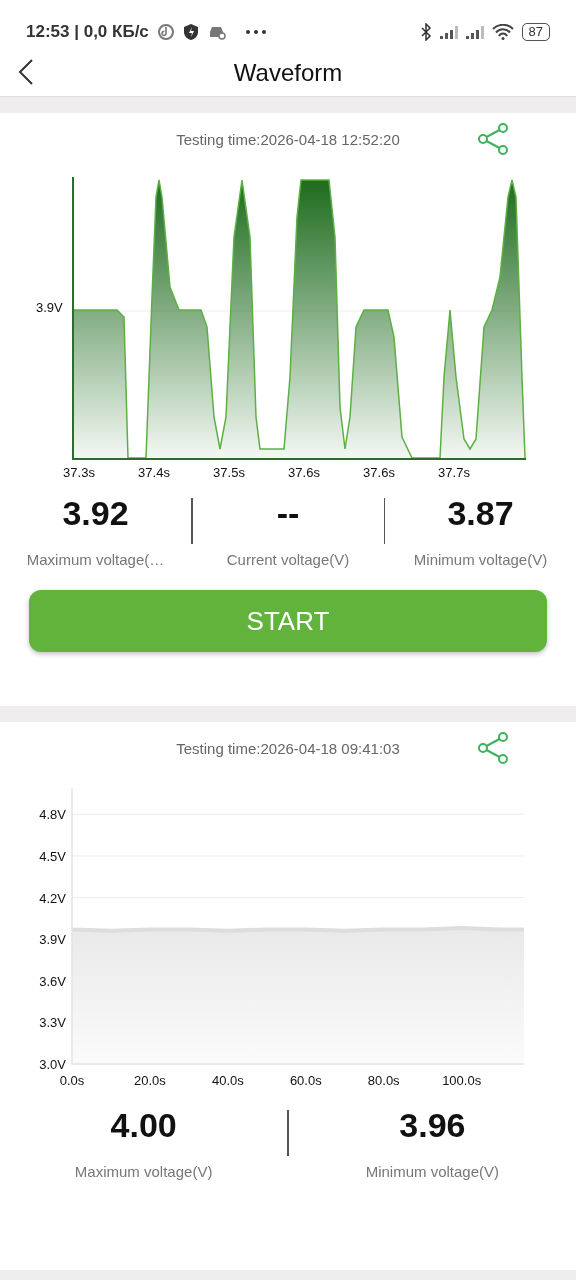 This screenshot has width=576, height=1280. I want to click on axis-label: 4.2V, so click(52, 898).